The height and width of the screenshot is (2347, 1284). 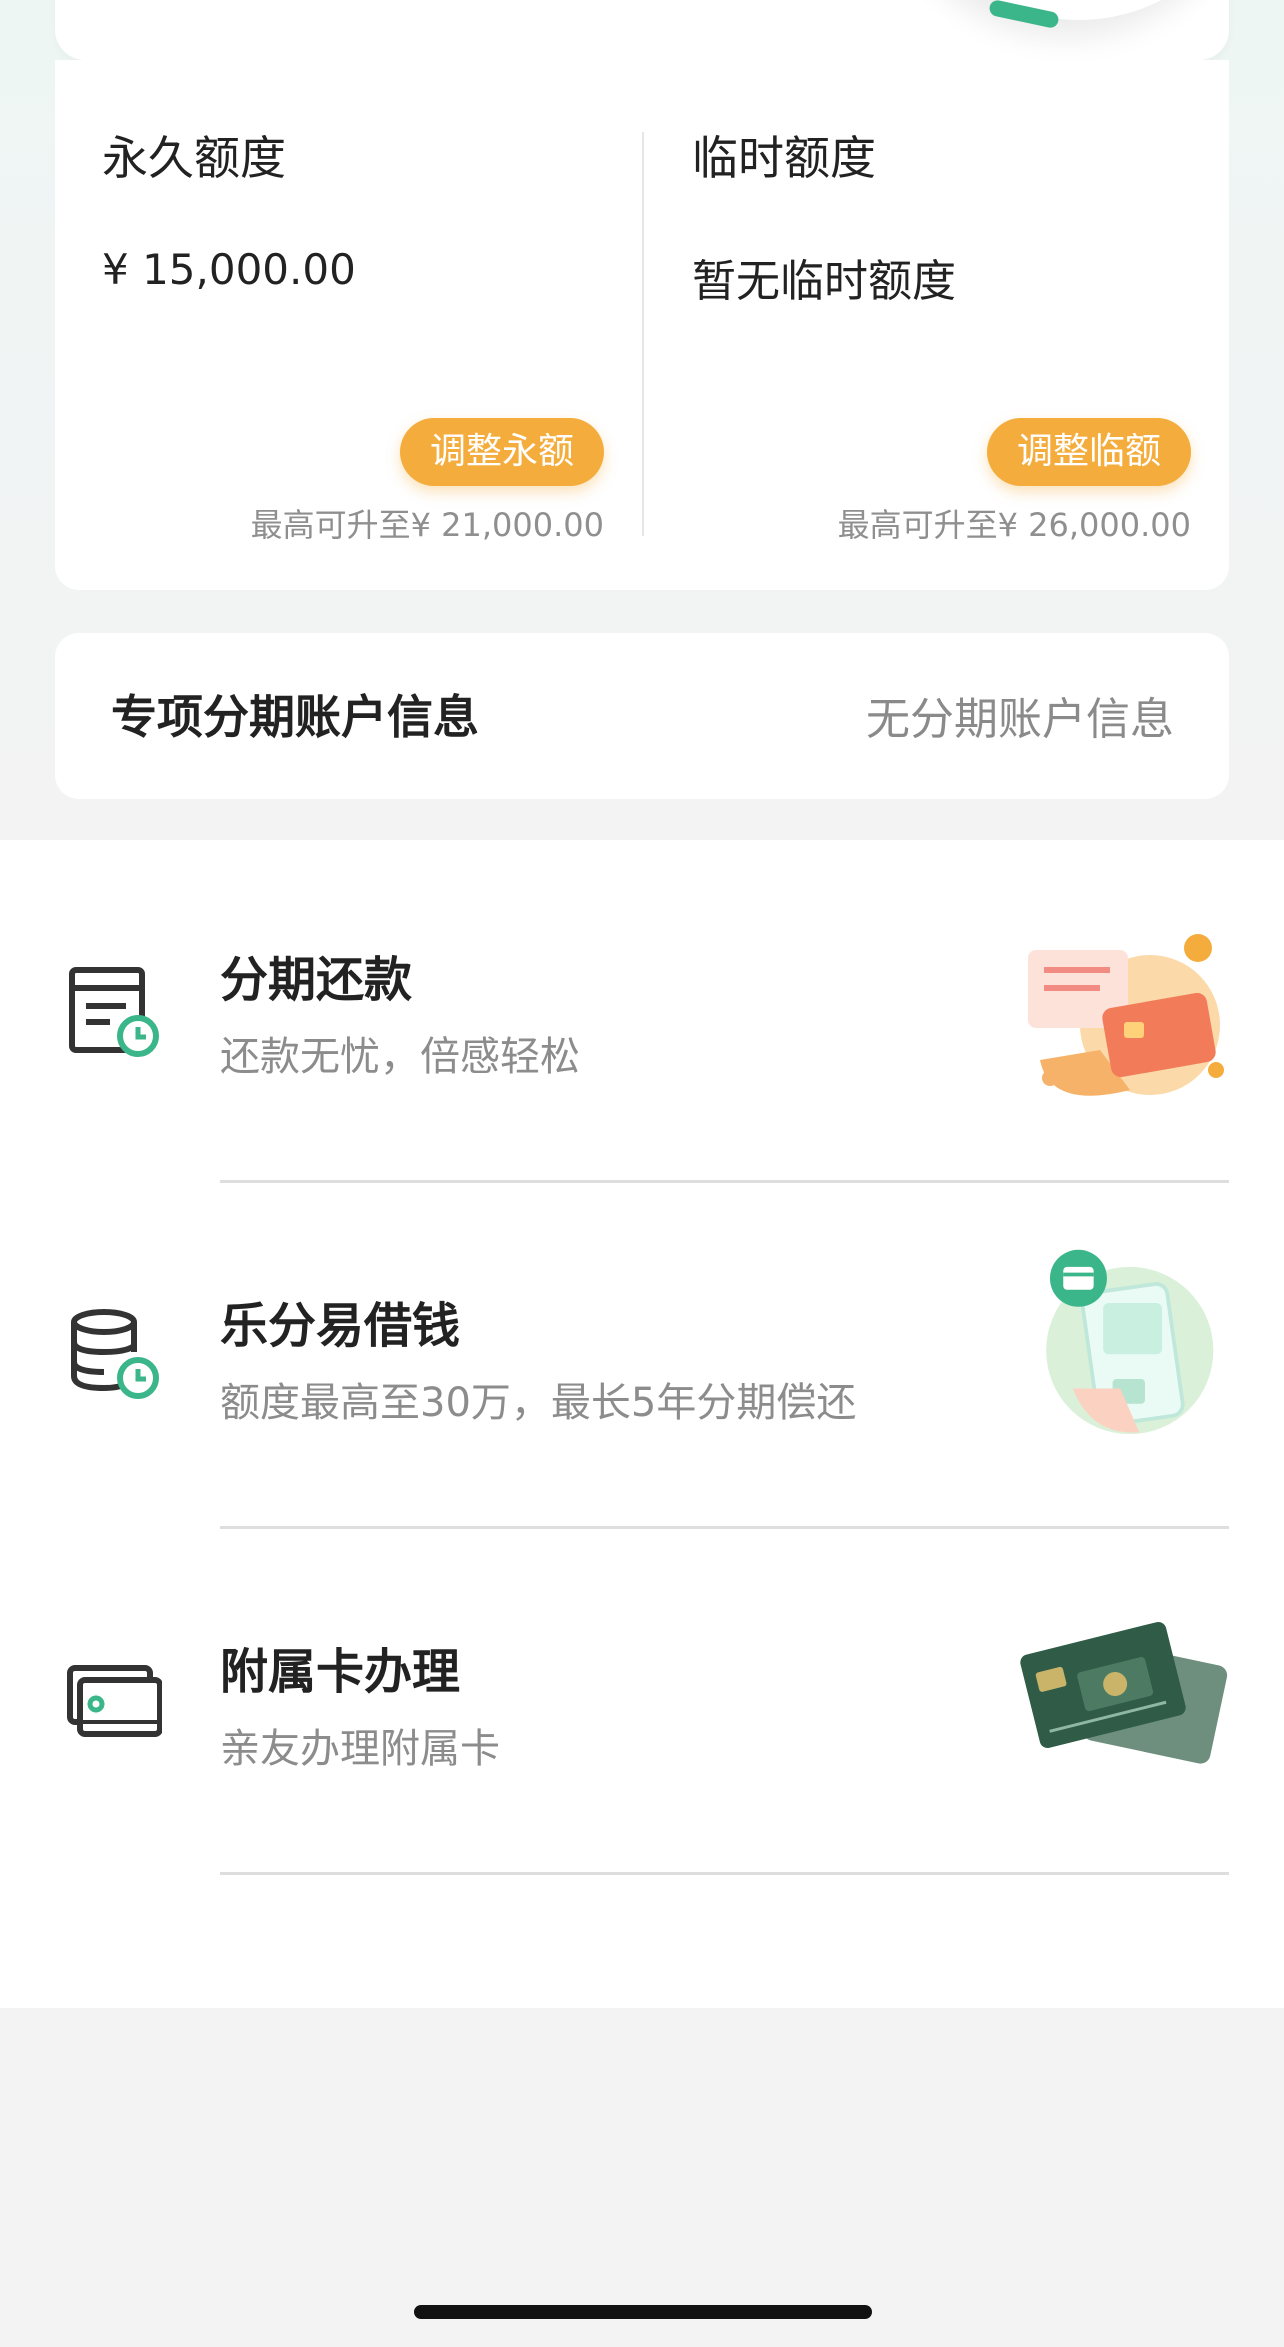 What do you see at coordinates (824, 281) in the screenshot?
I see `temporary-limit-value: 暂无临时额度` at bounding box center [824, 281].